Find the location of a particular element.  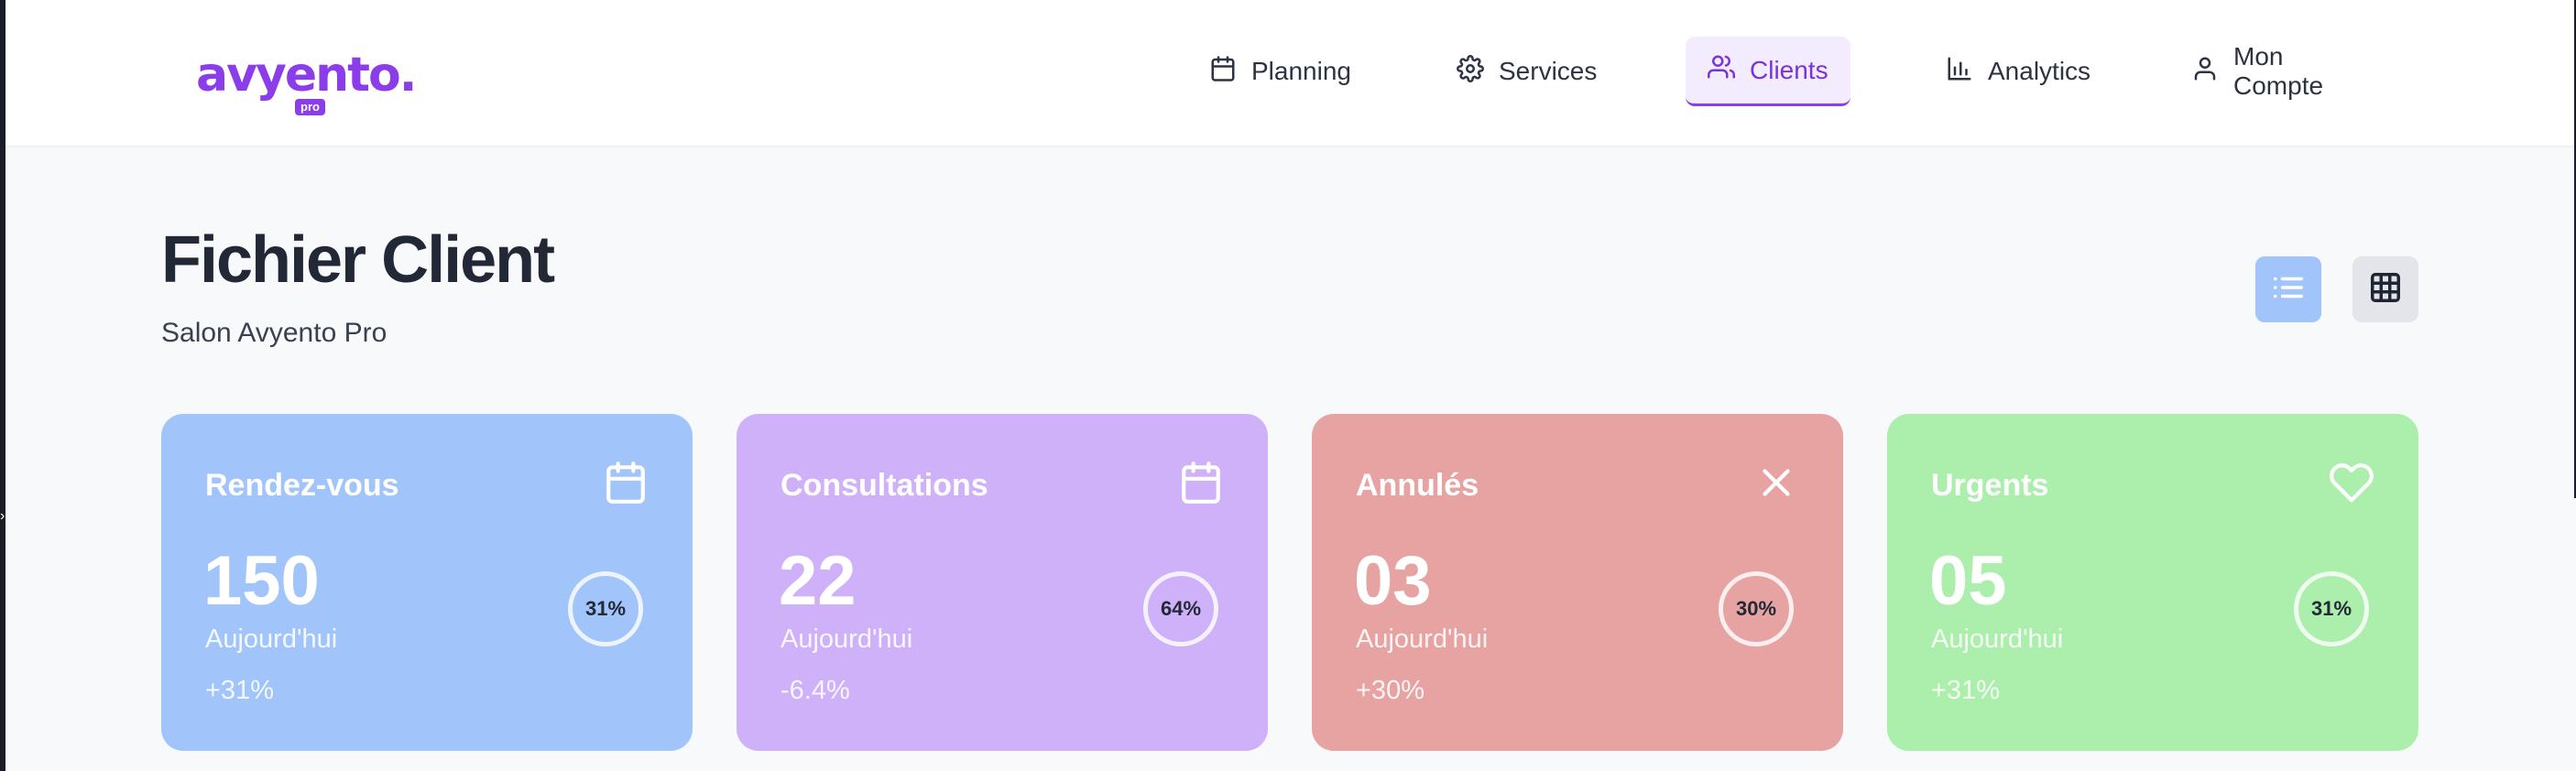

logo-pro-badge: pro is located at coordinates (310, 107).